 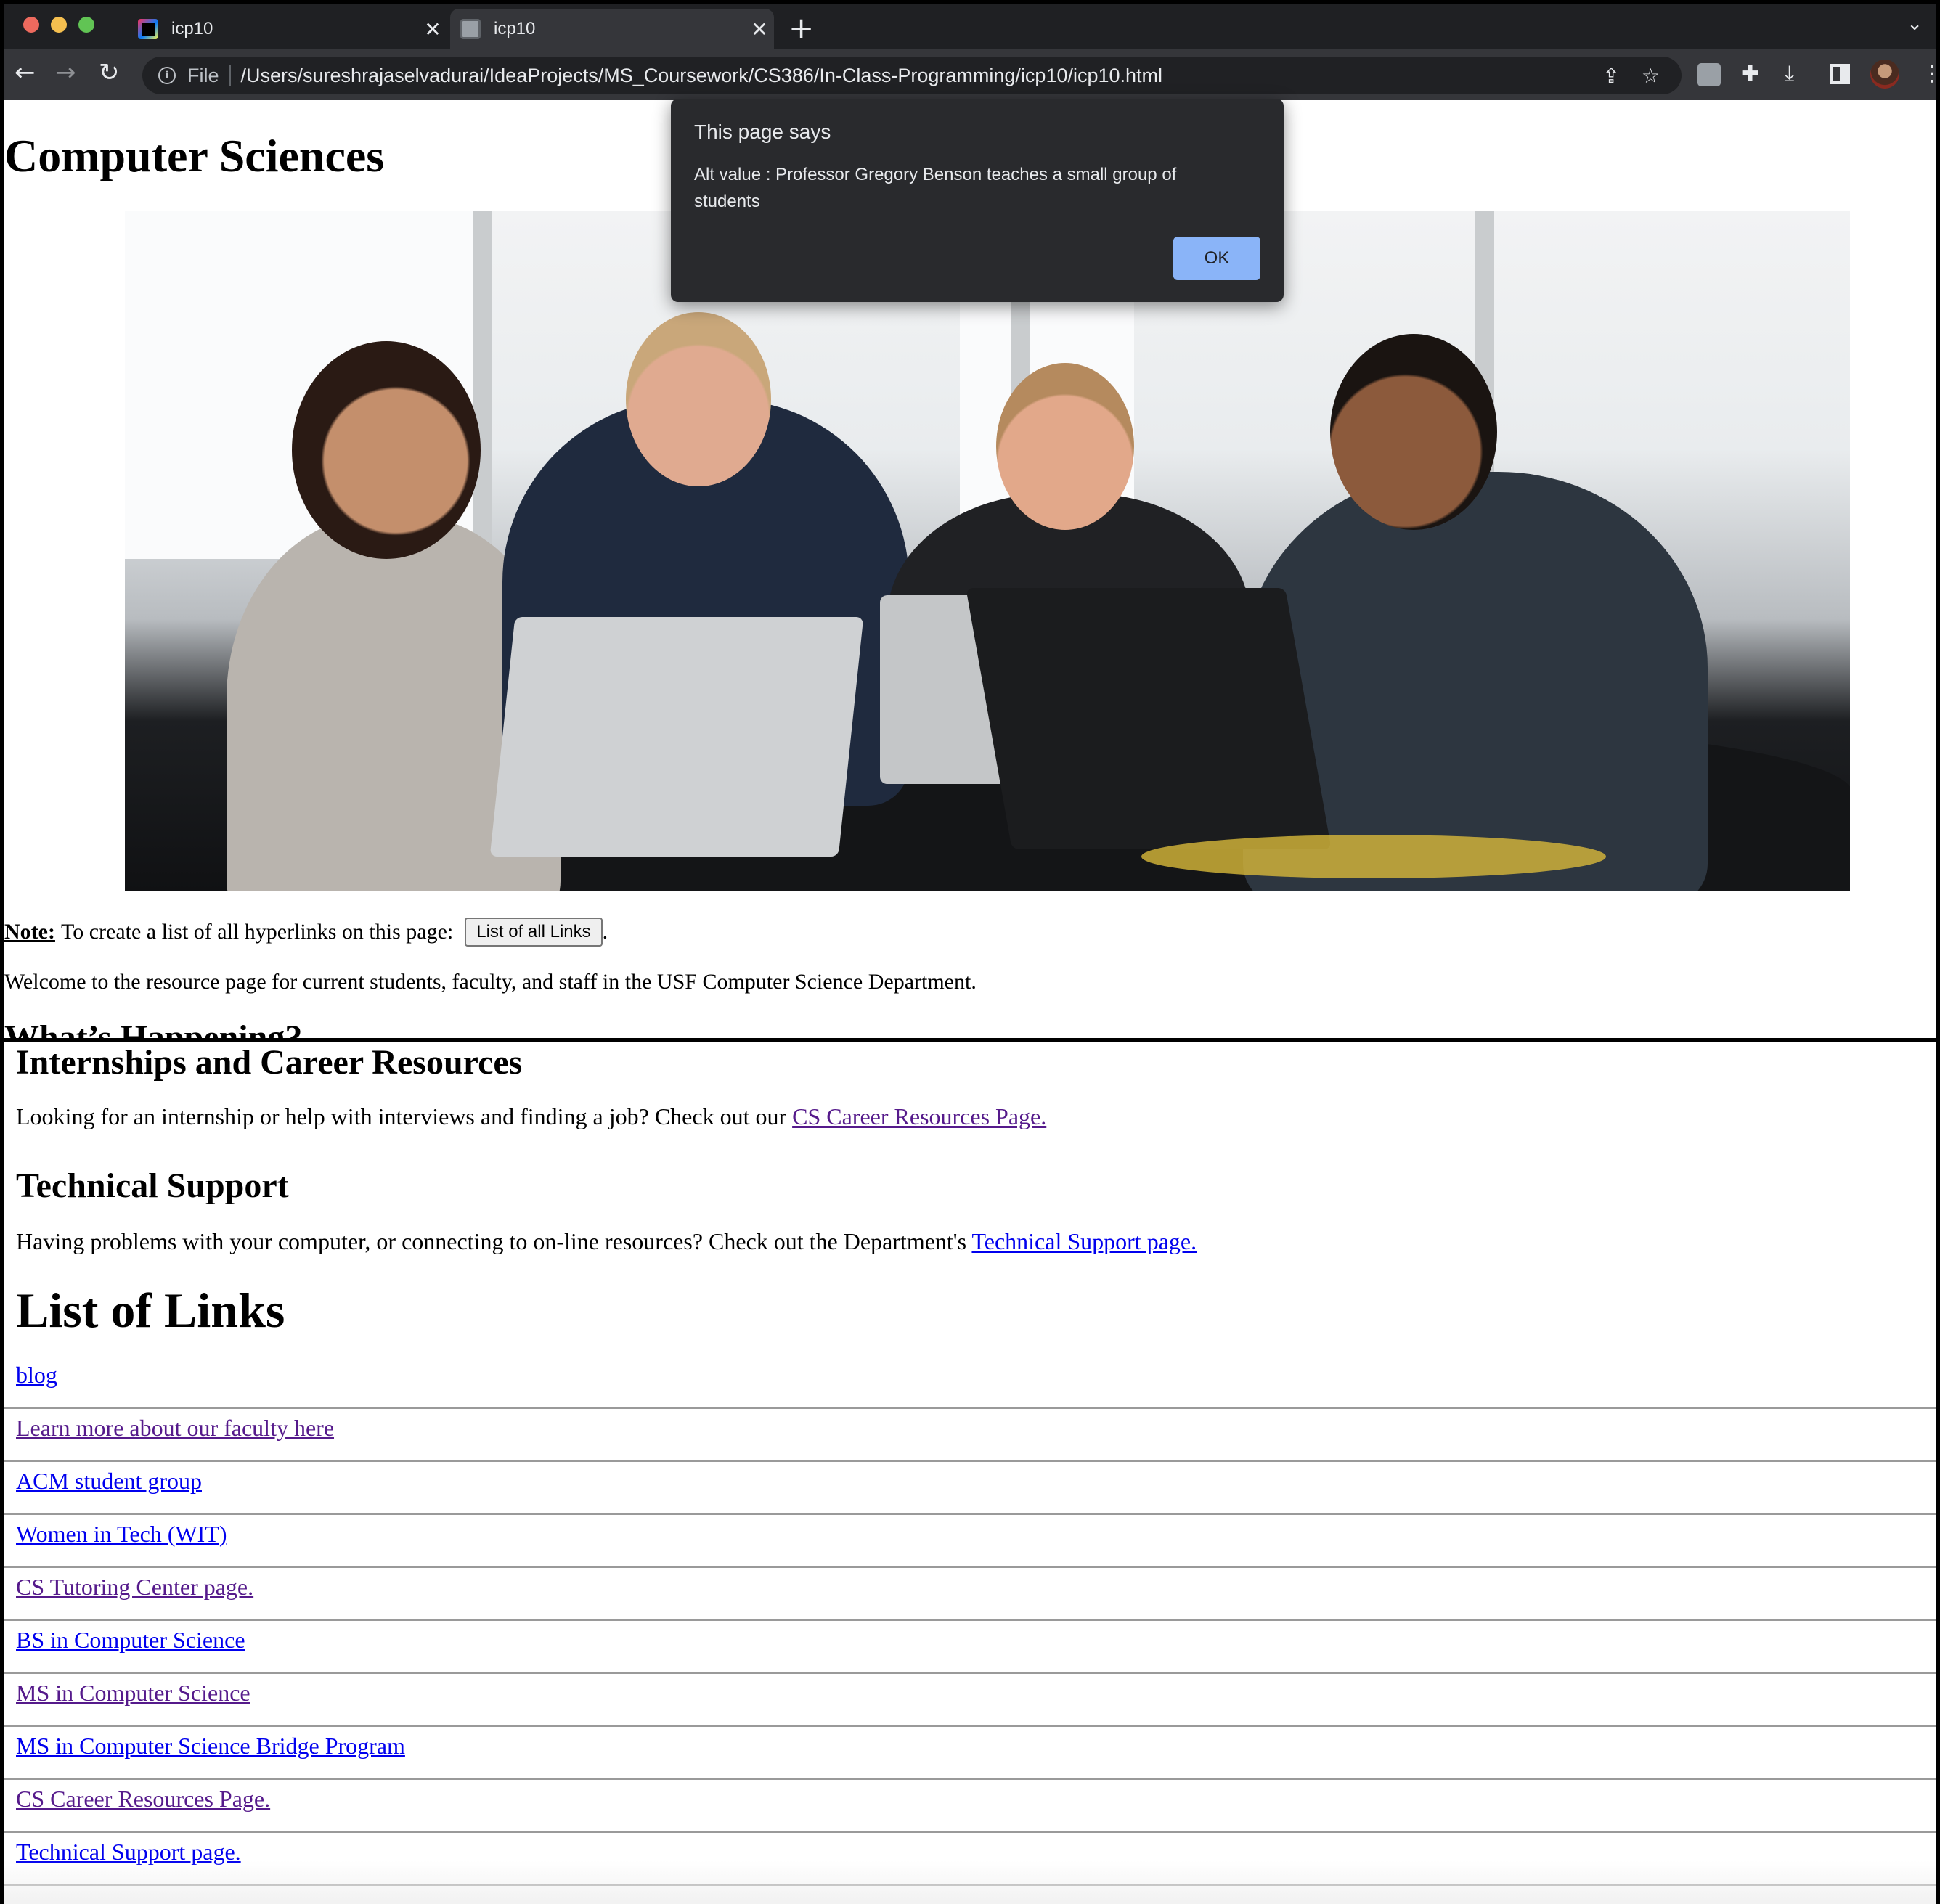 What do you see at coordinates (1651, 76) in the screenshot?
I see `bookmark-star-icon: ☆` at bounding box center [1651, 76].